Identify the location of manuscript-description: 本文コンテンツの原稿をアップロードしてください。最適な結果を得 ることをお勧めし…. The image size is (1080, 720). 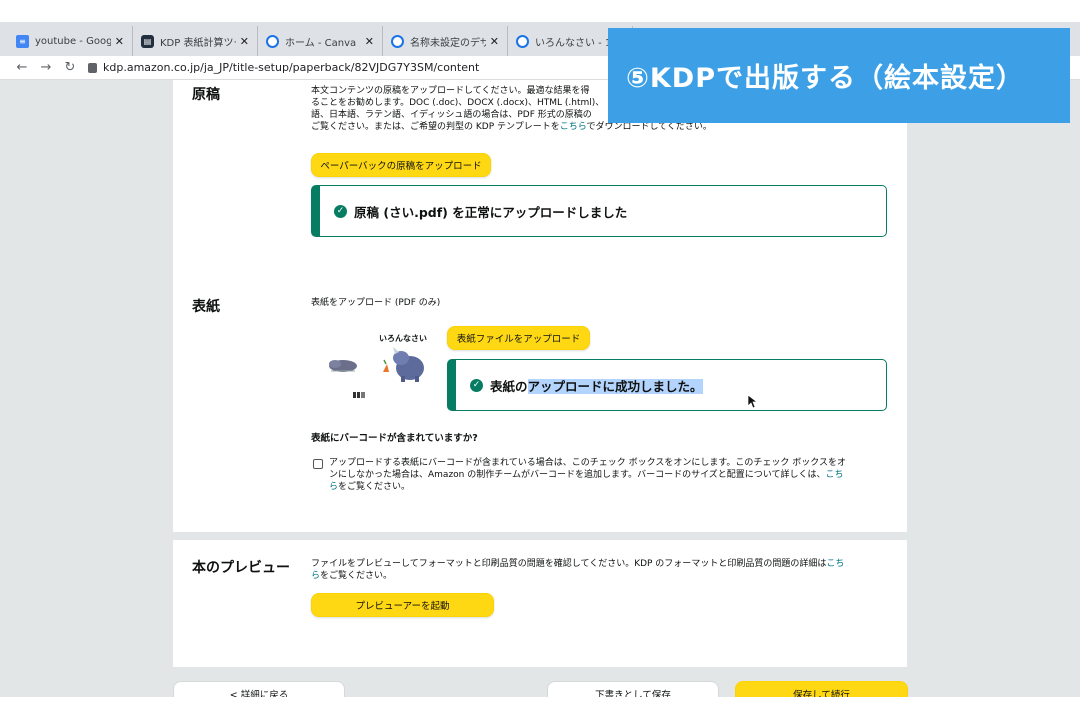
(511, 109).